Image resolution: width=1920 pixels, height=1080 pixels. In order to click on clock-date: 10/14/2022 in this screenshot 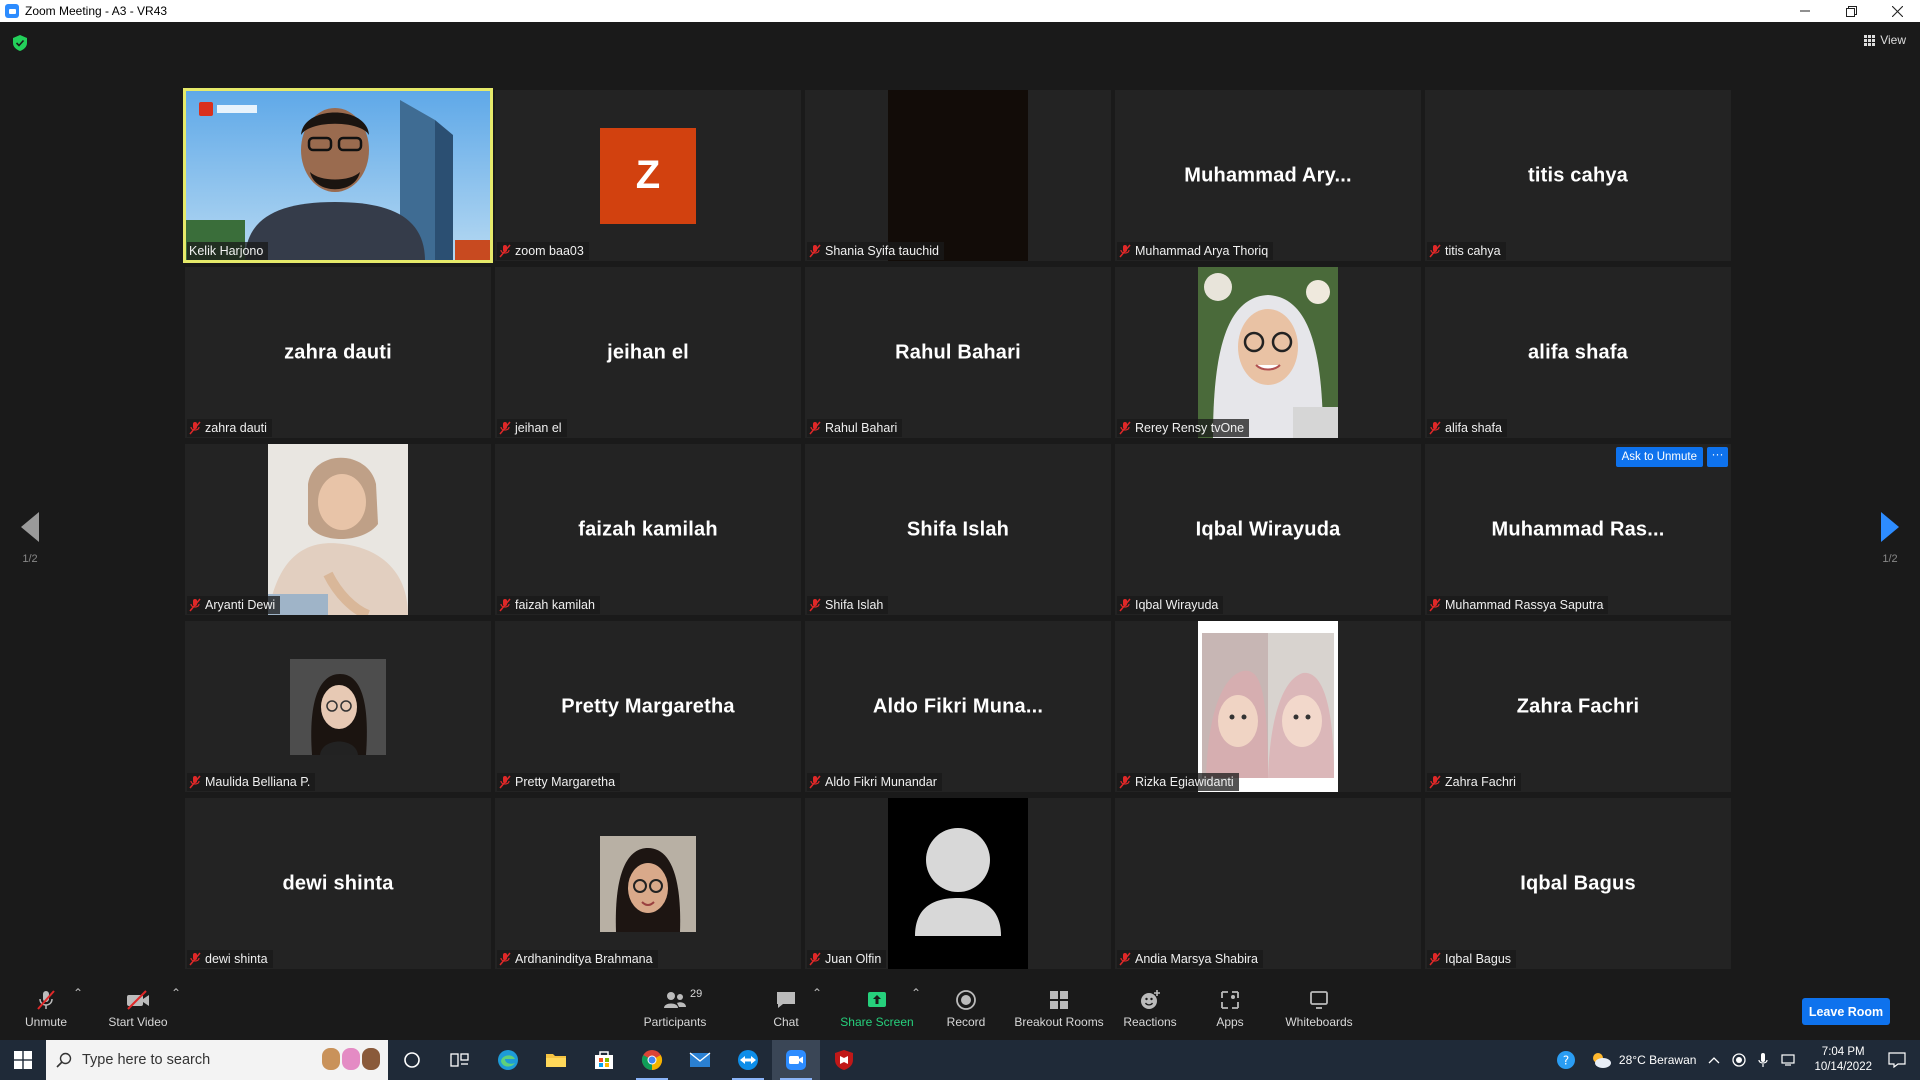, I will do `click(1843, 1067)`.